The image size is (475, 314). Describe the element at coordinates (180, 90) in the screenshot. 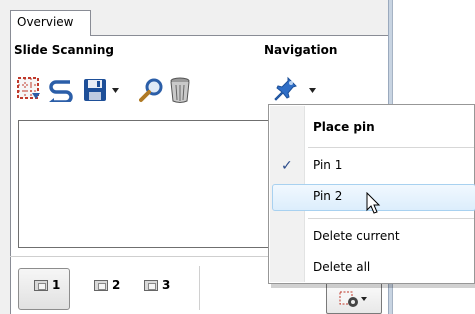

I see `trash-icon` at that location.